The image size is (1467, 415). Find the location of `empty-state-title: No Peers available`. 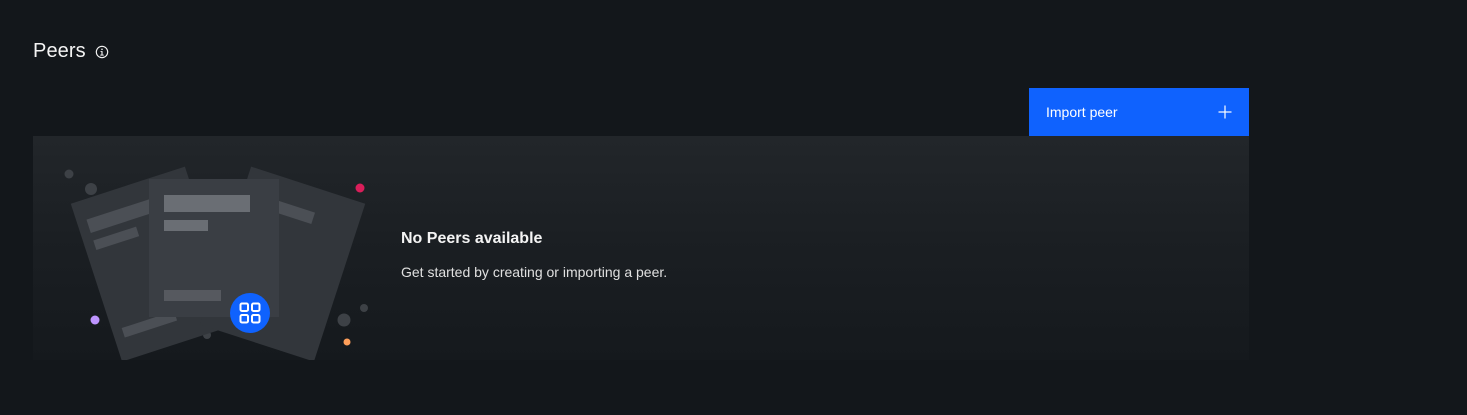

empty-state-title: No Peers available is located at coordinates (472, 238).